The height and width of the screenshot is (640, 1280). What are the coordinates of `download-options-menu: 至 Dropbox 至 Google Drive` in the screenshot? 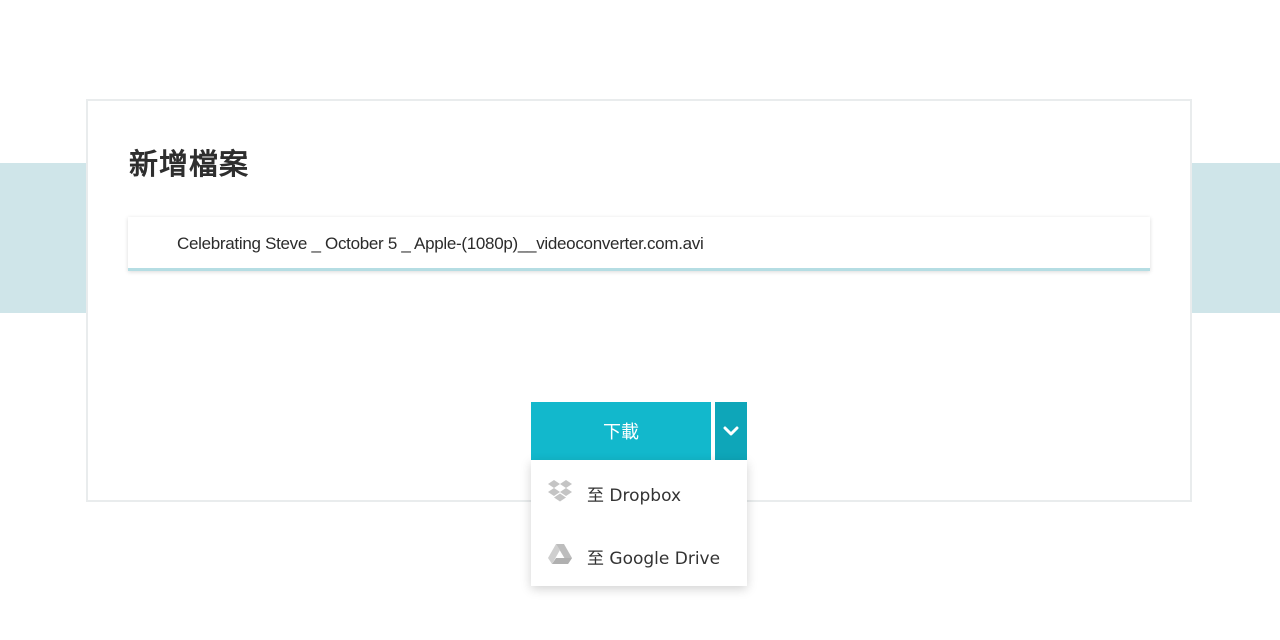 It's located at (639, 523).